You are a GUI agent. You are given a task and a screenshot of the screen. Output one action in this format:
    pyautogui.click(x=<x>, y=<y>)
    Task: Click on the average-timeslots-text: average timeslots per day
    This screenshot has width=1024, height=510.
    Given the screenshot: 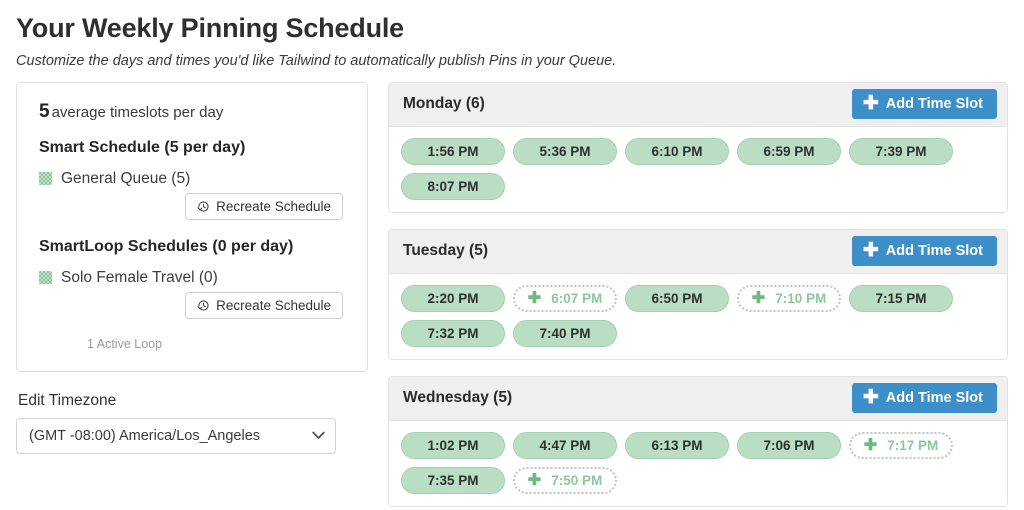 What is the action you would take?
    pyautogui.click(x=137, y=112)
    